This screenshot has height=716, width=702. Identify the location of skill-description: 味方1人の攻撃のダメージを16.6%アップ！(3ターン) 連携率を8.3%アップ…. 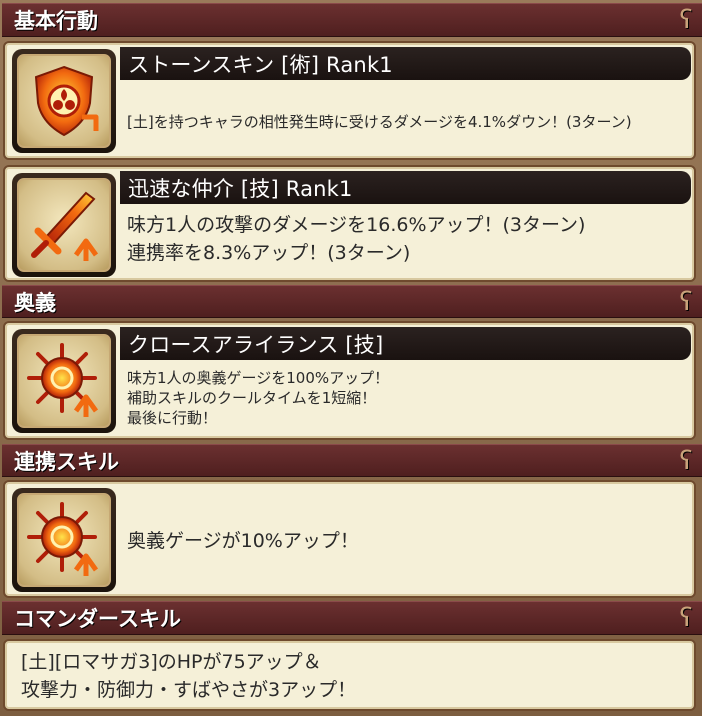
(407, 239).